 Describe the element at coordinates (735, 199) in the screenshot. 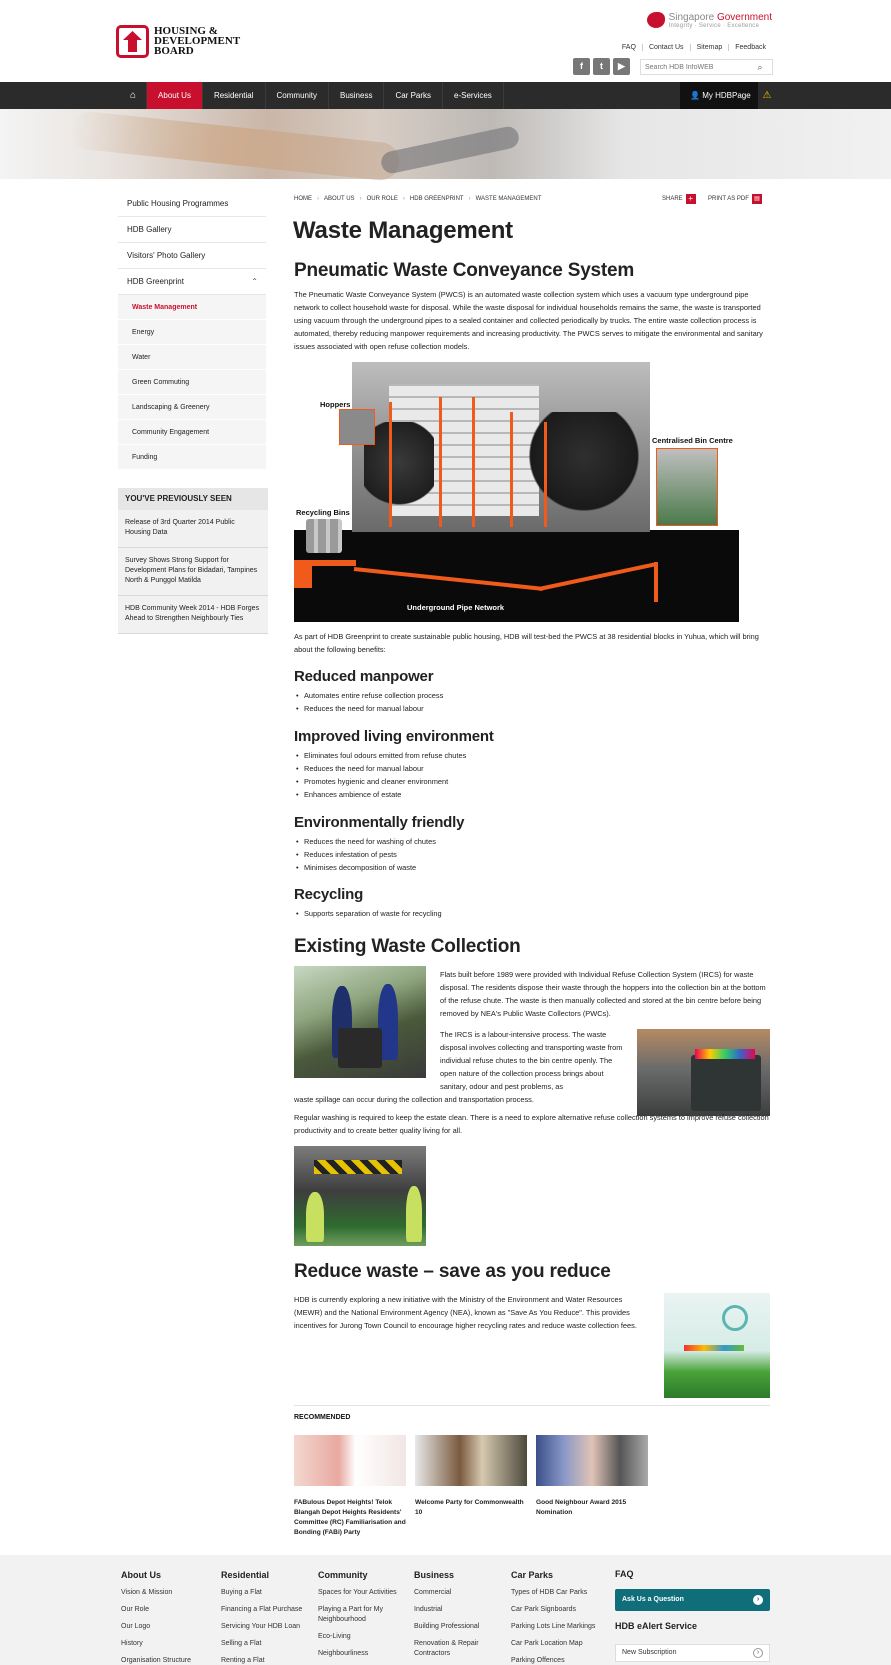

I see `print-pdf-button: PRINT AS PDF ▤` at that location.